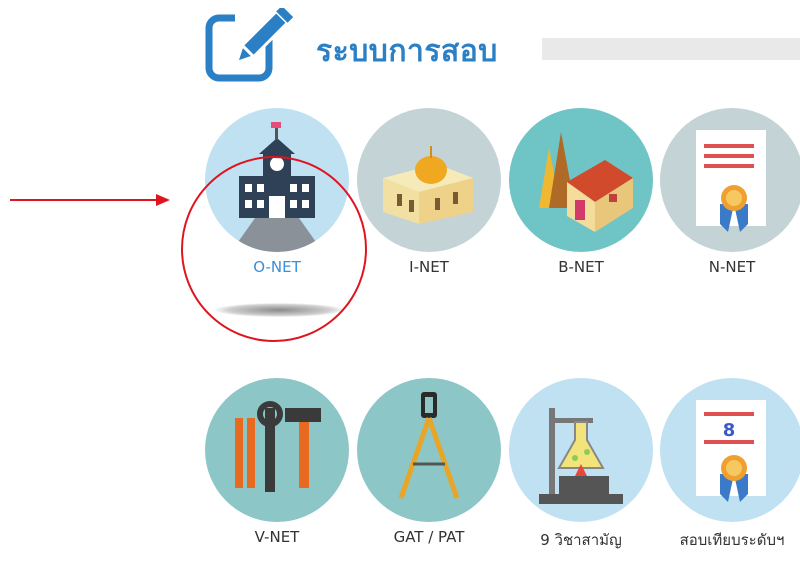 The image size is (800, 578). I want to click on tile-b-net: B-NET, so click(581, 208).